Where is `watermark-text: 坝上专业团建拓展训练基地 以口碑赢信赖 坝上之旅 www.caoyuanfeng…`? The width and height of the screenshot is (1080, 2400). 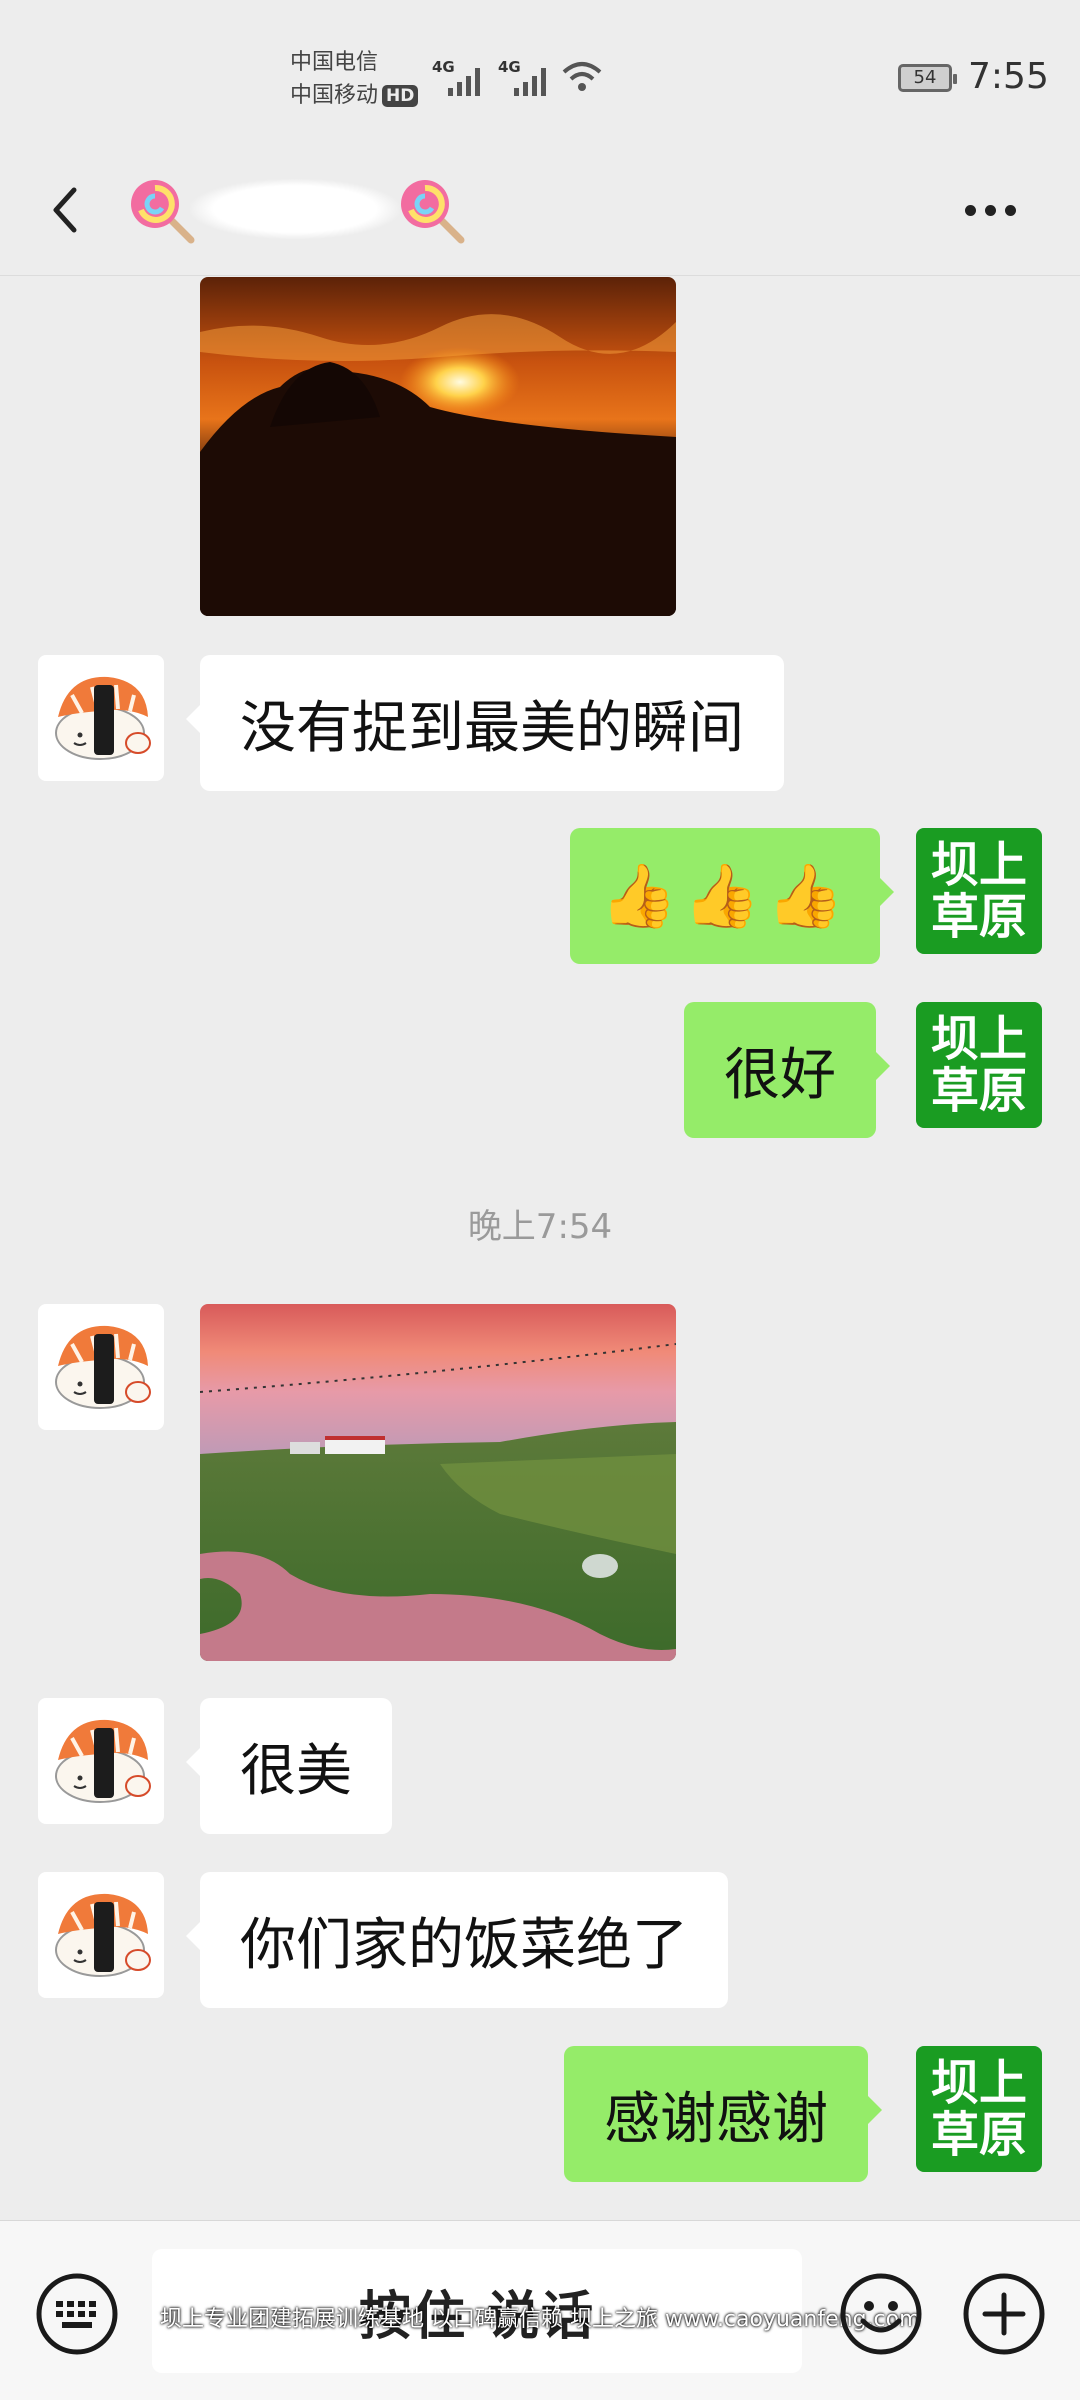
watermark-text: 坝上专业团建拓展训练基地 以口碑赢信赖 坝上之旅 www.caoyuanfeng… is located at coordinates (540, 2319).